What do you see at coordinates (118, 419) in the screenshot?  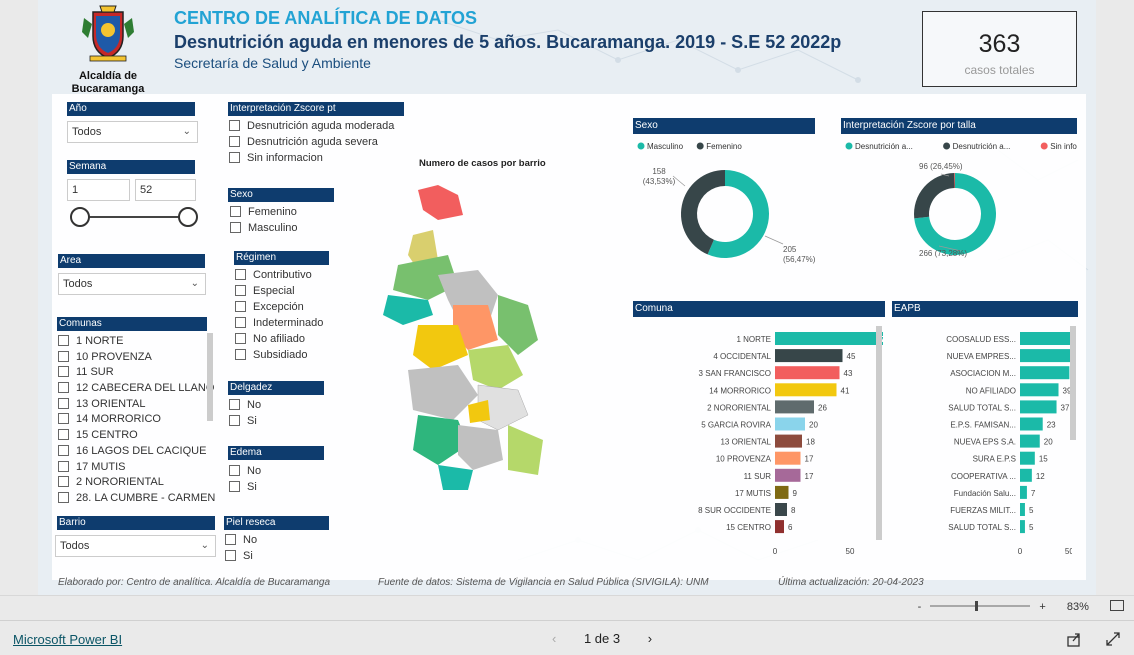 I see `checkbox-label: 14 MORRORICO` at bounding box center [118, 419].